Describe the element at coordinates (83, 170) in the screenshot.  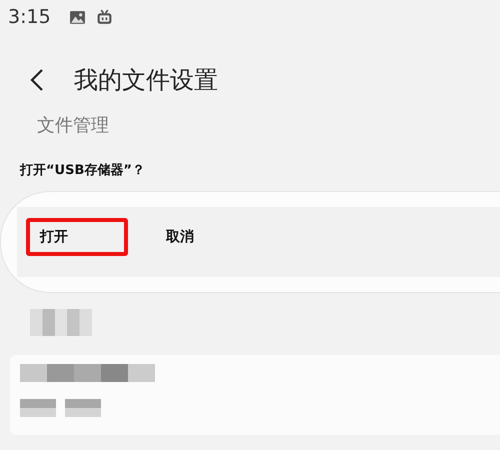
I see `dialog-question: 打开“USB存储器”？` at that location.